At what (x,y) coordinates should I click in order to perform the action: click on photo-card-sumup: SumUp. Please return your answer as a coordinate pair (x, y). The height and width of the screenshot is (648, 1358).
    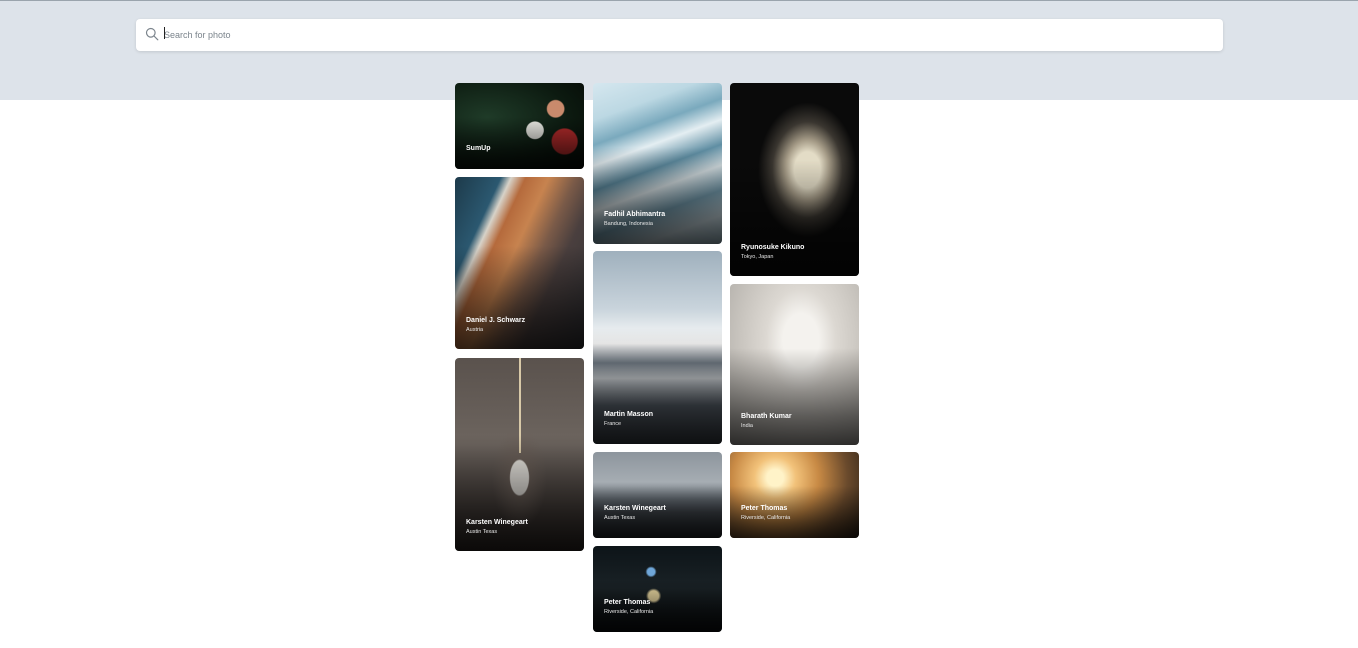
    Looking at the image, I should click on (519, 126).